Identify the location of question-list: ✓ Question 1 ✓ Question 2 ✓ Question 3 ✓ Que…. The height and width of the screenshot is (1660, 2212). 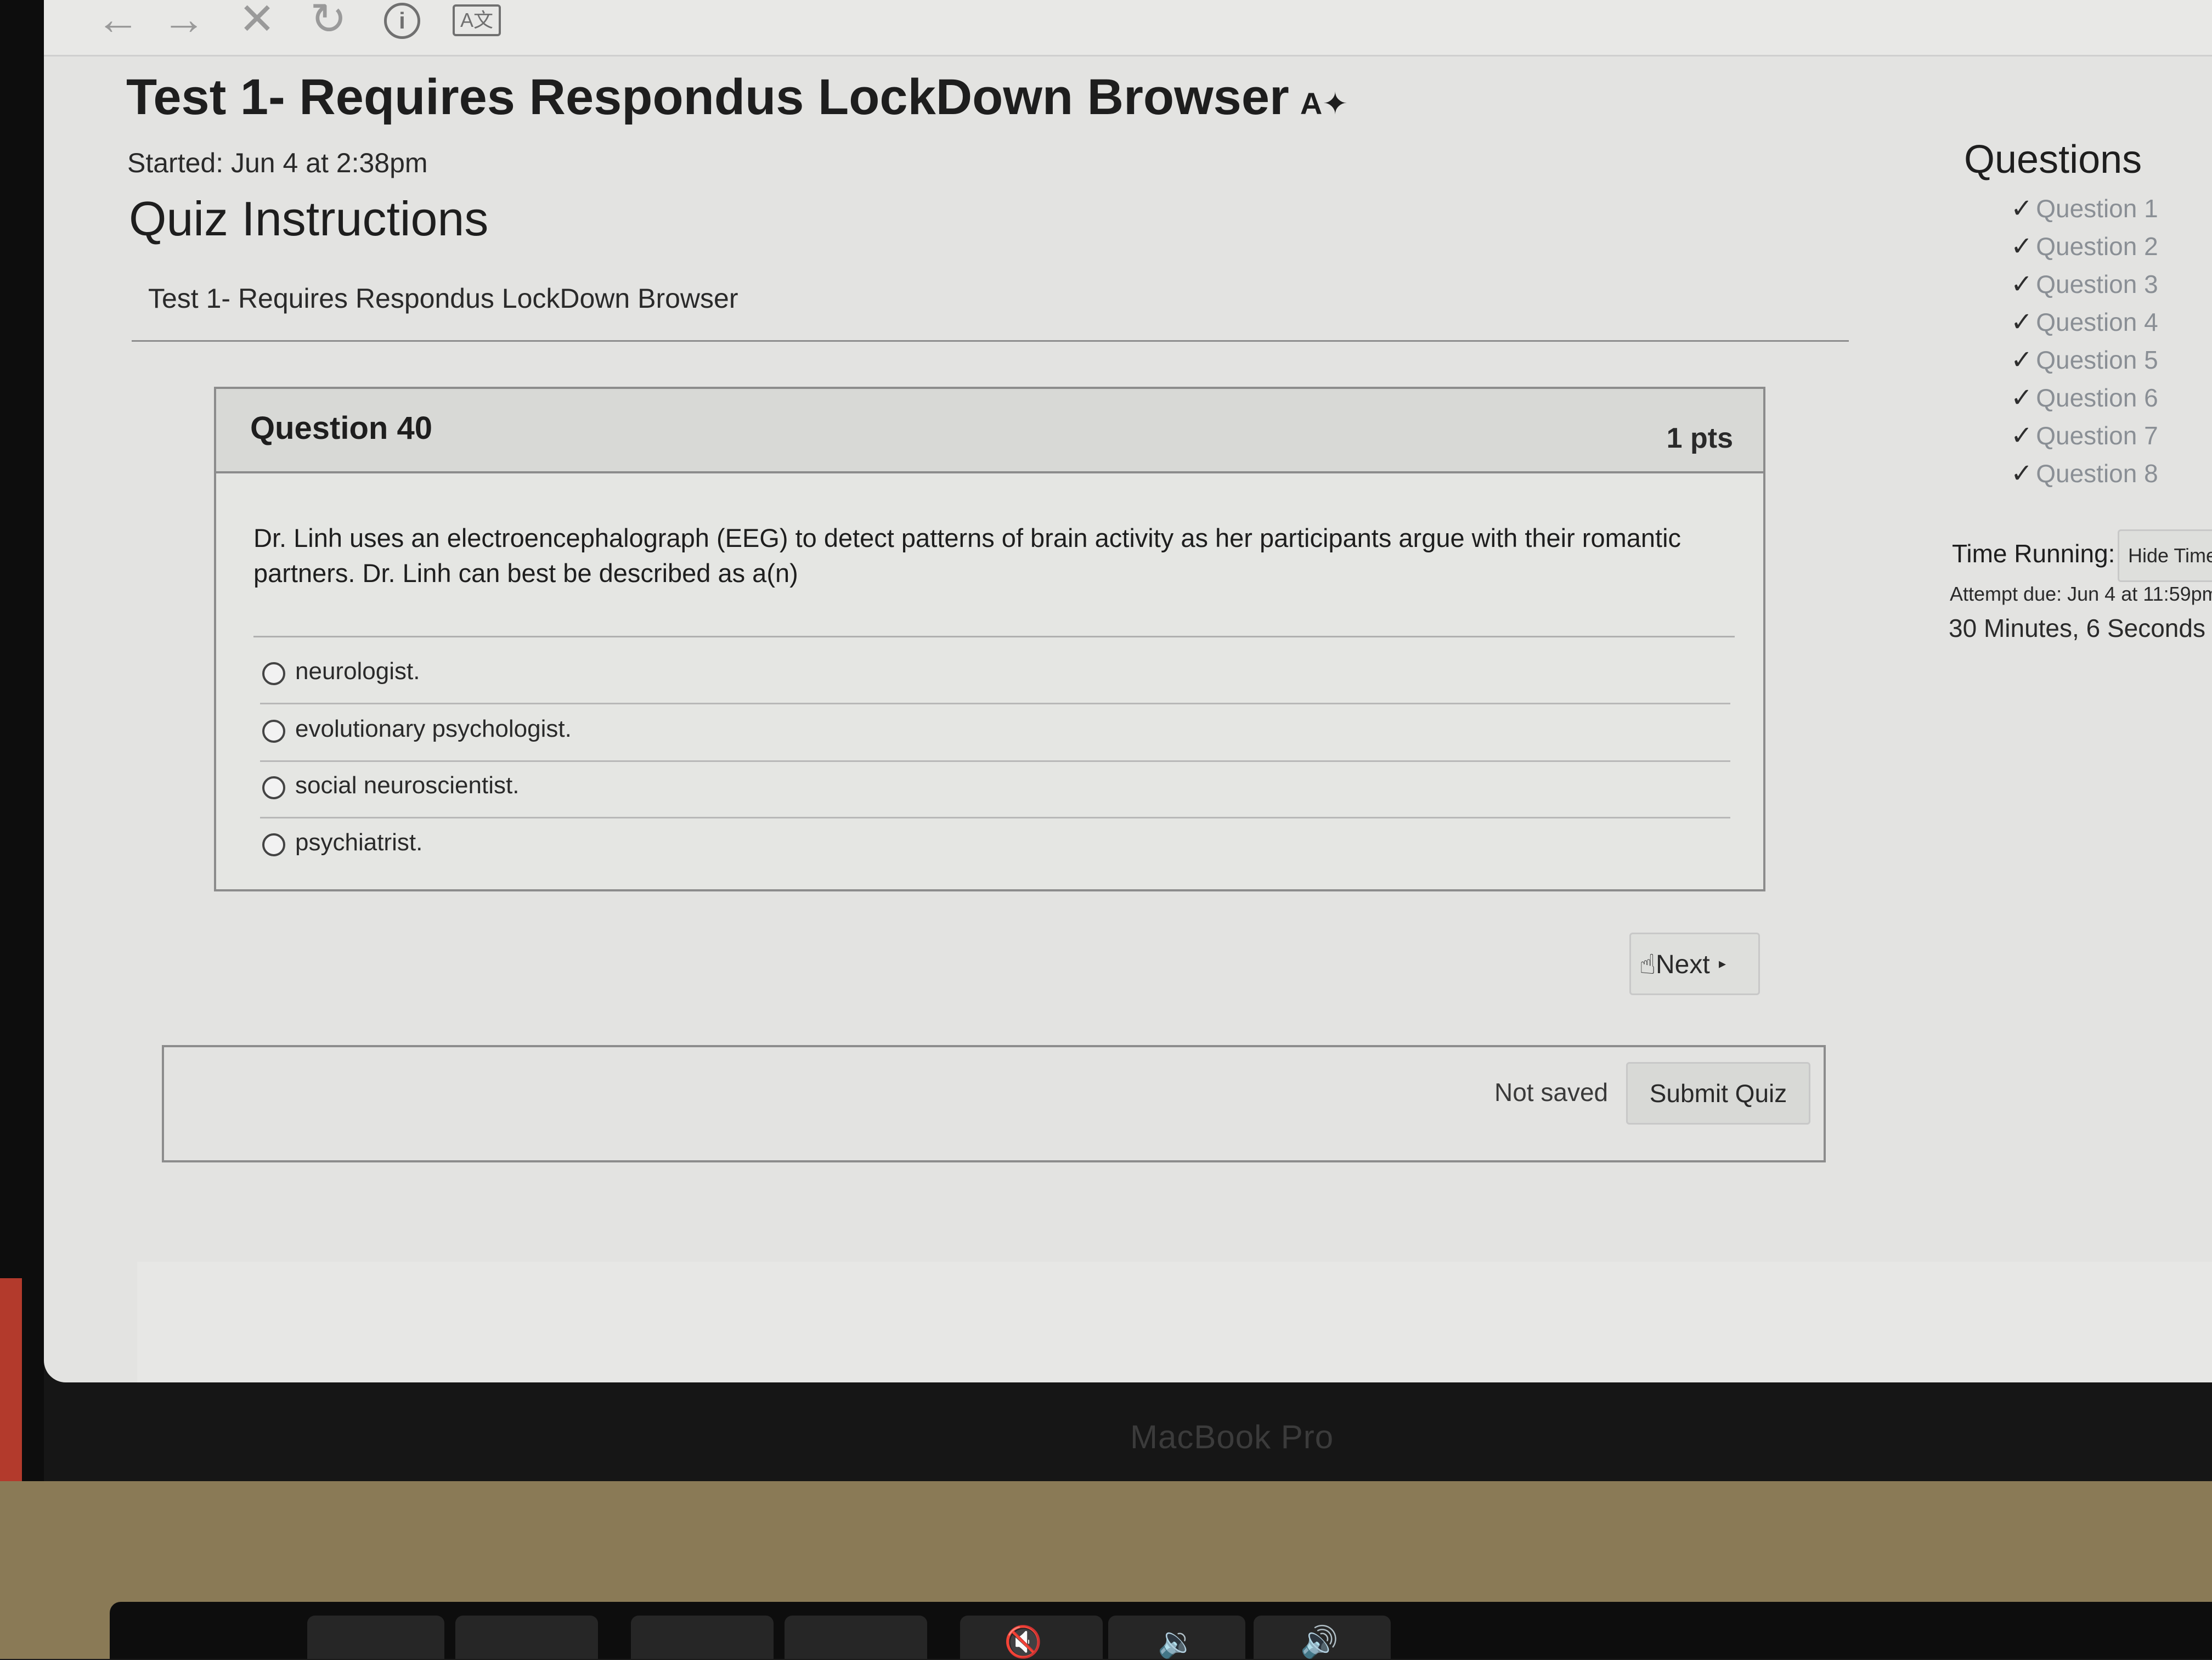
(2084, 344).